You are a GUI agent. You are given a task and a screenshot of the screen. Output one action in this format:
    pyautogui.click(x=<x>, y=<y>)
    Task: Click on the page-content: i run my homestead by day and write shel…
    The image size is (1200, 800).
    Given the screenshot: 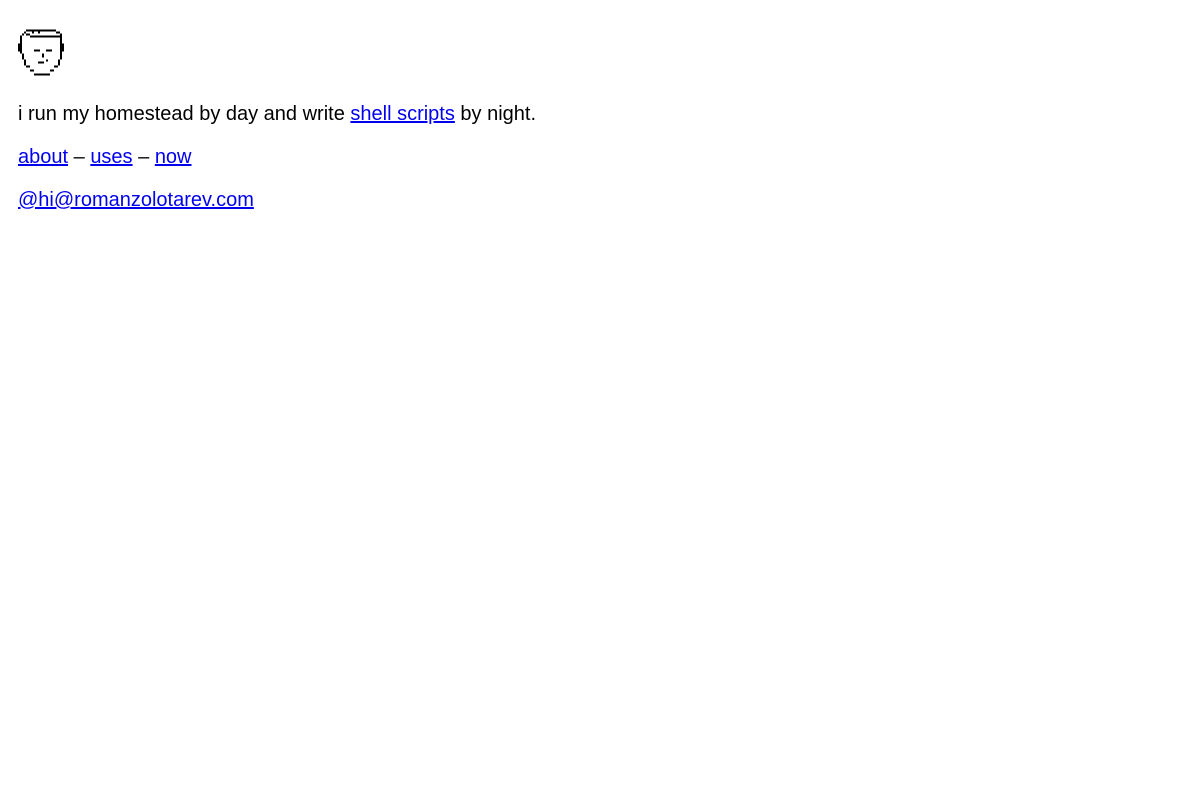 What is the action you would take?
    pyautogui.click(x=277, y=120)
    